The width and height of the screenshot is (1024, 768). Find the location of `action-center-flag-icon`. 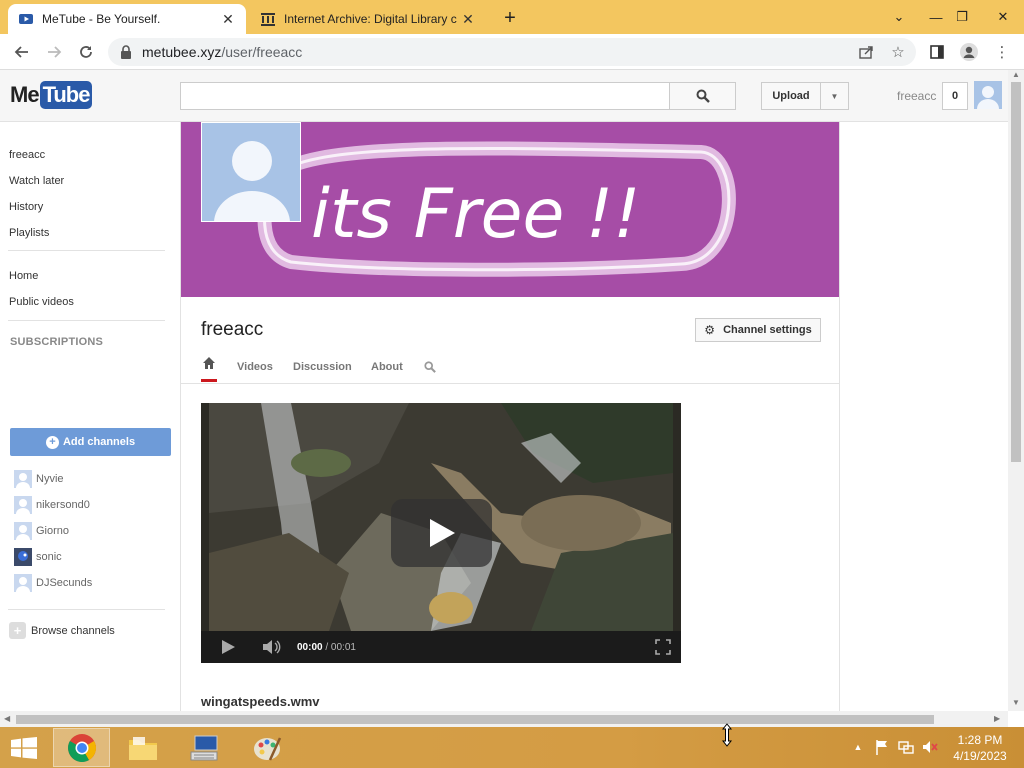

action-center-flag-icon is located at coordinates (882, 747).